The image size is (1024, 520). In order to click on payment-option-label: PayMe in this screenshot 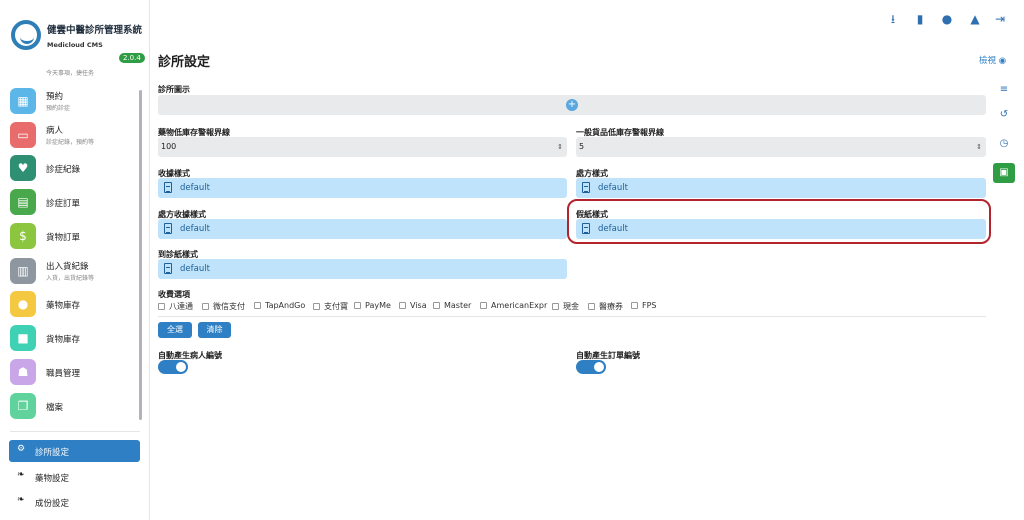, I will do `click(378, 305)`.